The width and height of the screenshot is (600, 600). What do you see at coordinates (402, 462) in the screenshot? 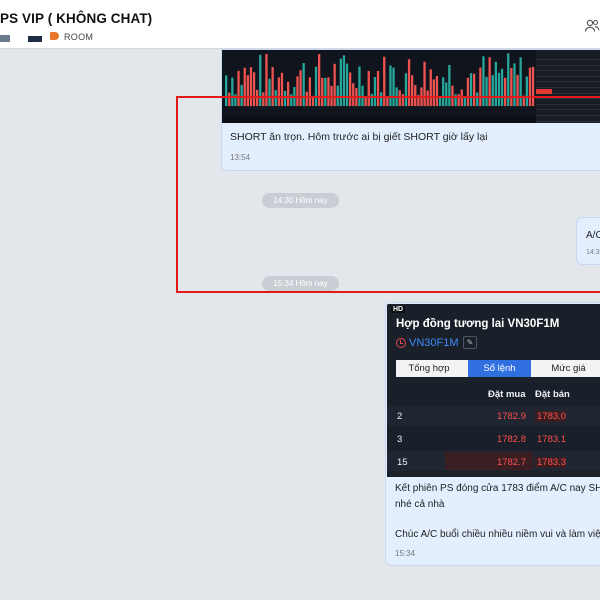
I see `row-qty: 15` at bounding box center [402, 462].